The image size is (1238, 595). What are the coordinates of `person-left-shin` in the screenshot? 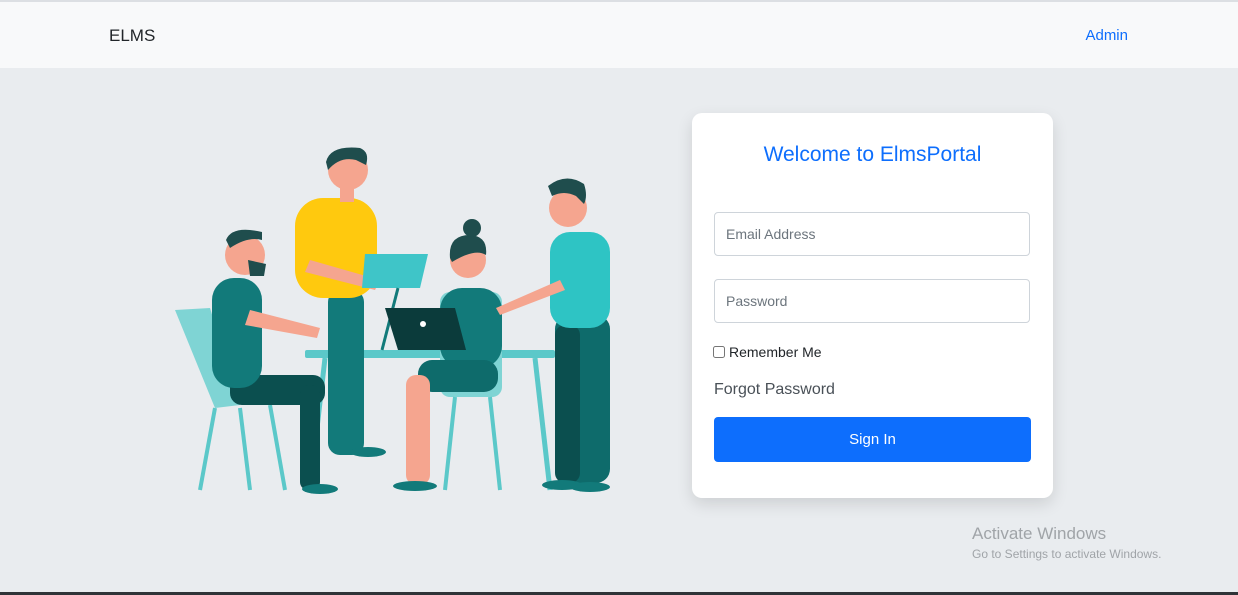 It's located at (310, 437).